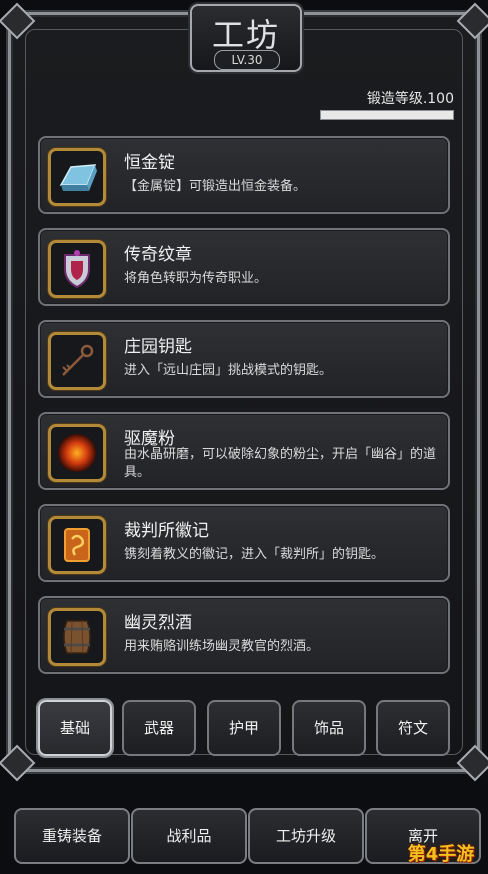 The width and height of the screenshot is (488, 874). Describe the element at coordinates (244, 267) in the screenshot. I see `list-item: 传奇纹章 将角色转职为传奇职业。` at that location.